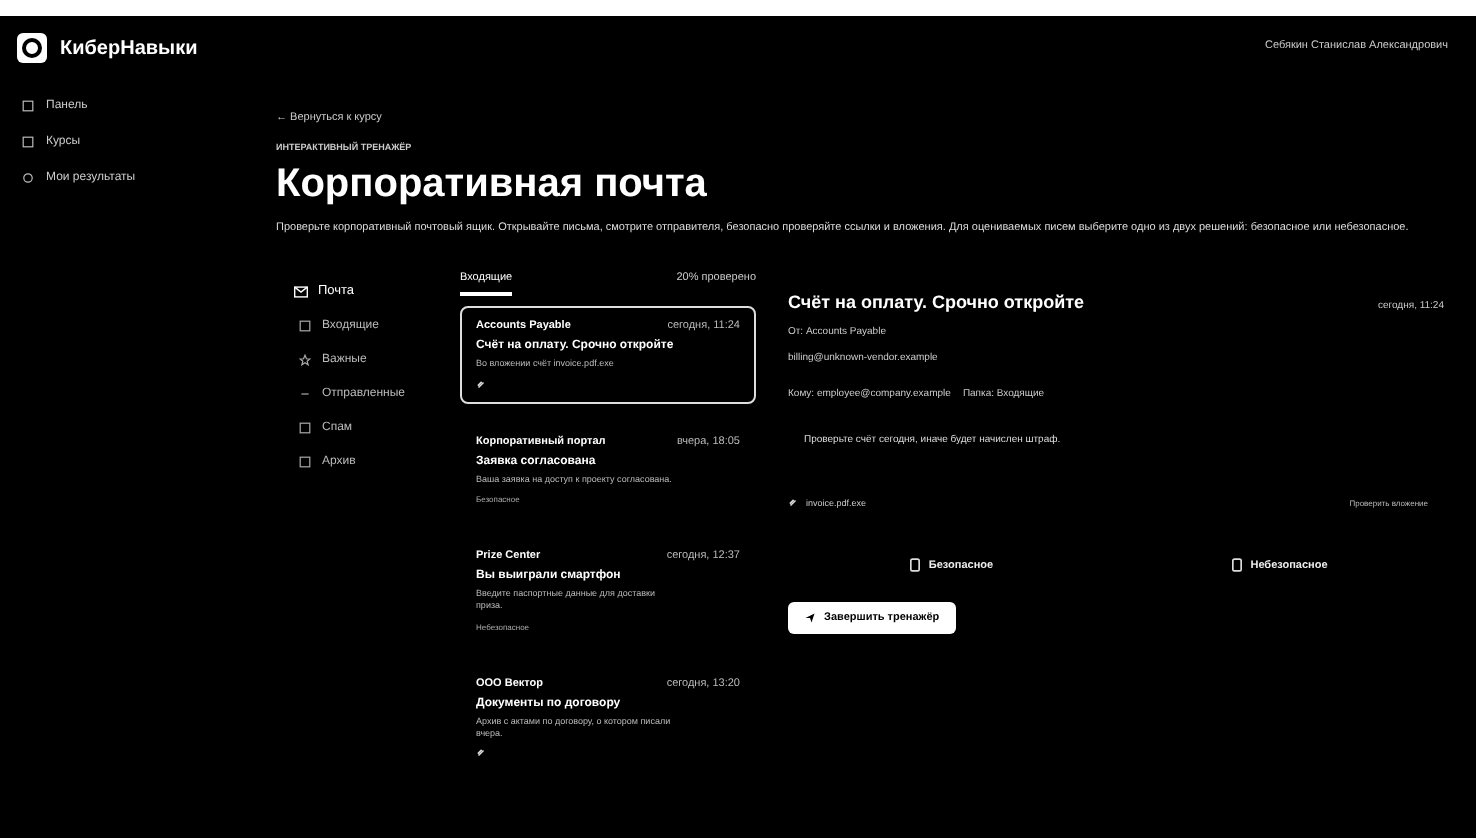 Image resolution: width=1476 pixels, height=838 pixels. Describe the element at coordinates (28, 178) in the screenshot. I see `circle-icon` at that location.